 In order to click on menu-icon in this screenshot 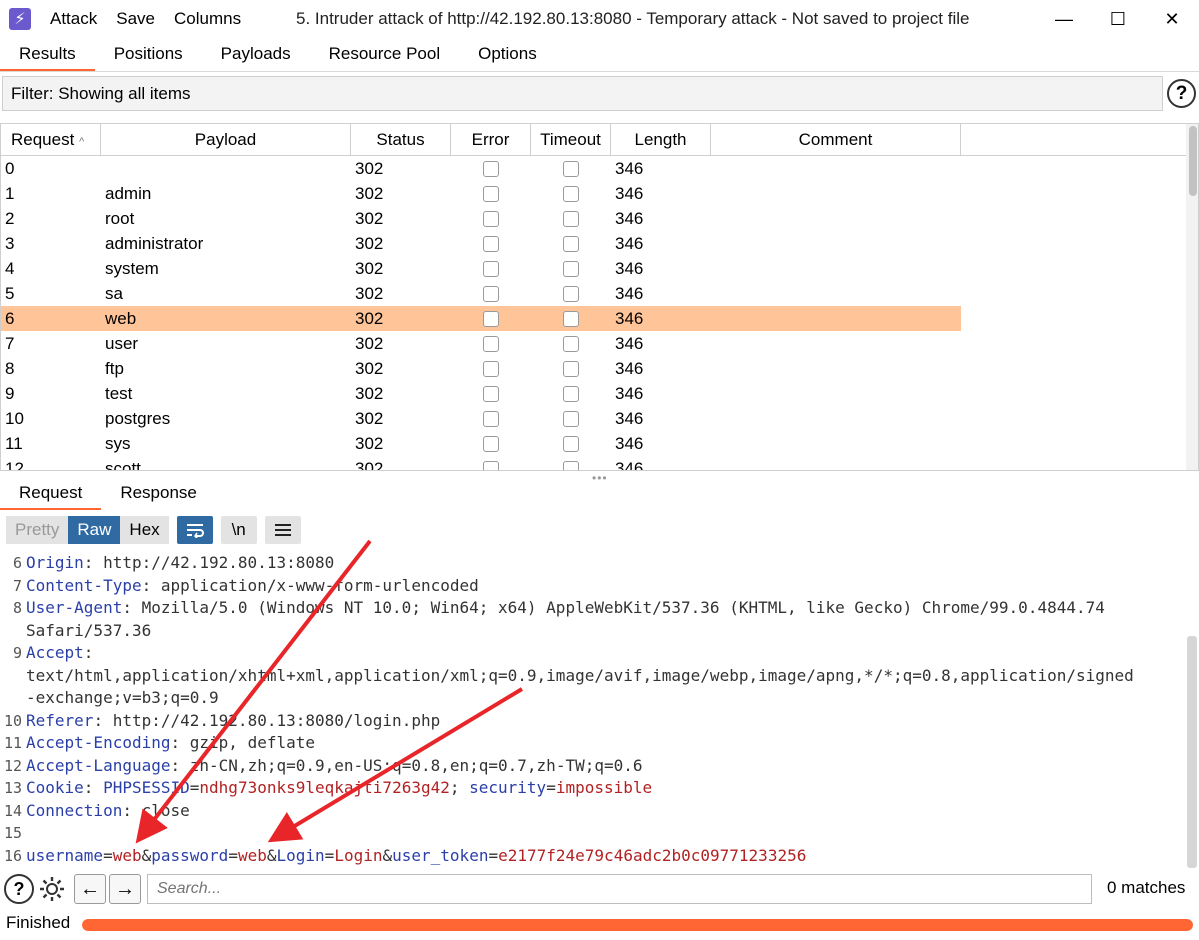, I will do `click(282, 530)`.